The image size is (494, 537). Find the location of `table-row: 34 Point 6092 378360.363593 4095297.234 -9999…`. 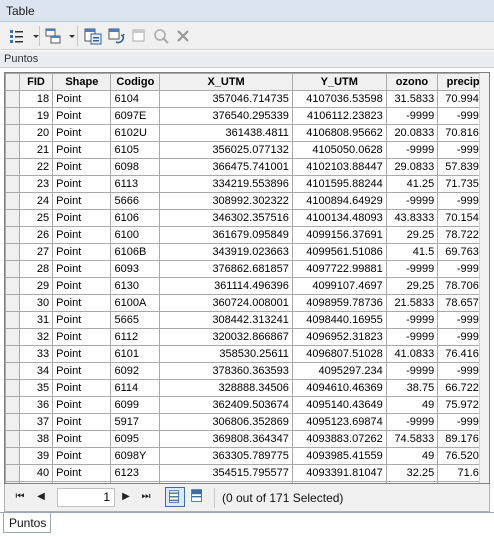

table-row: 34 Point 6092 378360.363593 4095297.234 -9999… is located at coordinates (247, 371).